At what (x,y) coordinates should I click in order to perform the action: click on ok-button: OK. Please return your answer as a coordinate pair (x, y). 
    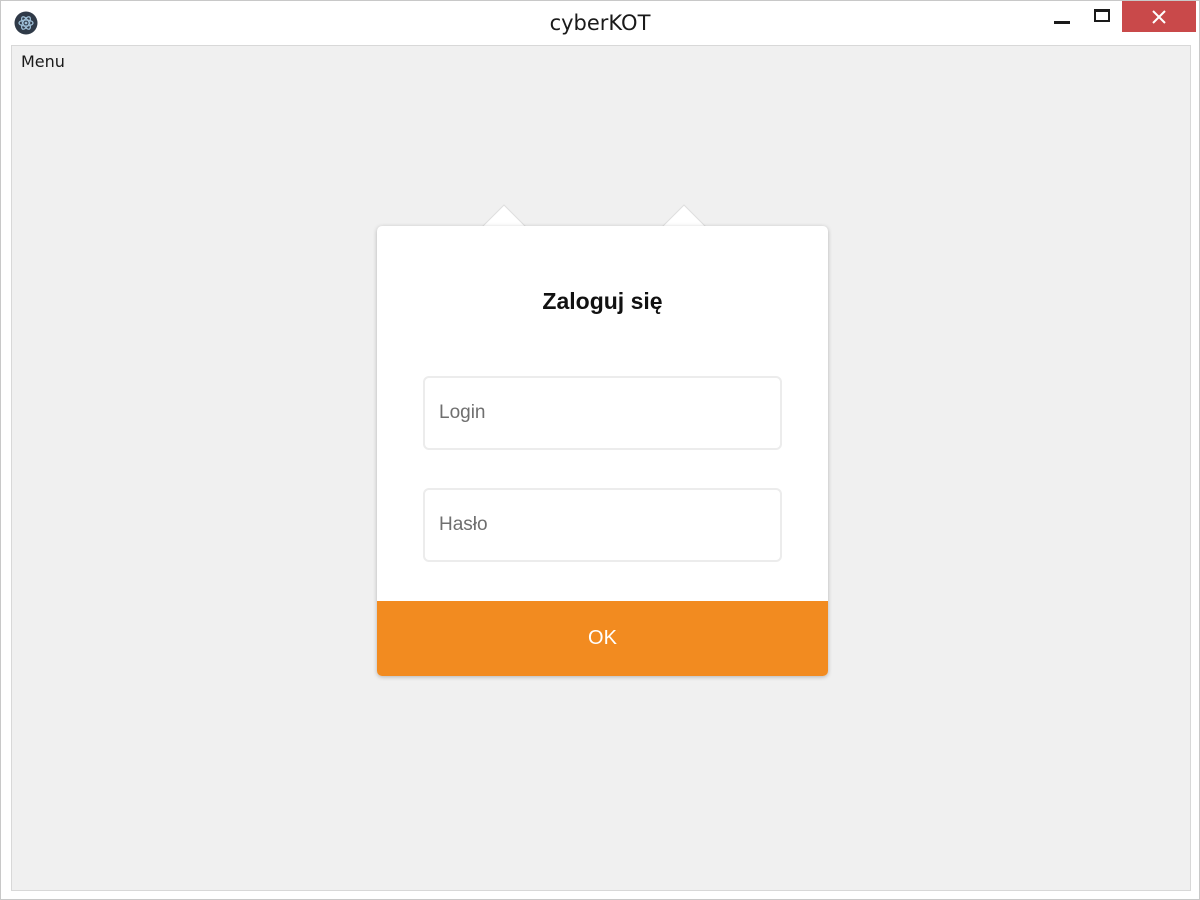
    Looking at the image, I should click on (602, 638).